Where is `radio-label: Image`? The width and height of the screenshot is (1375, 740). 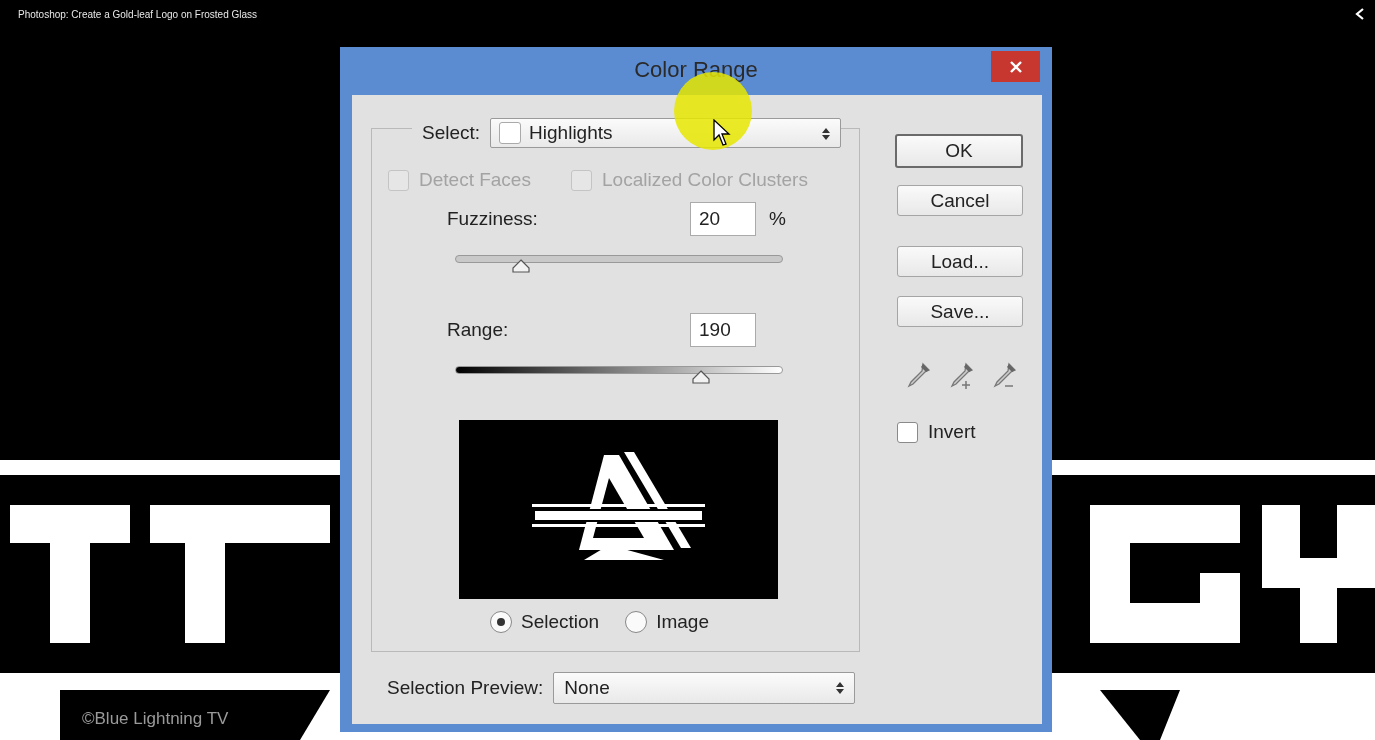
radio-label: Image is located at coordinates (682, 622).